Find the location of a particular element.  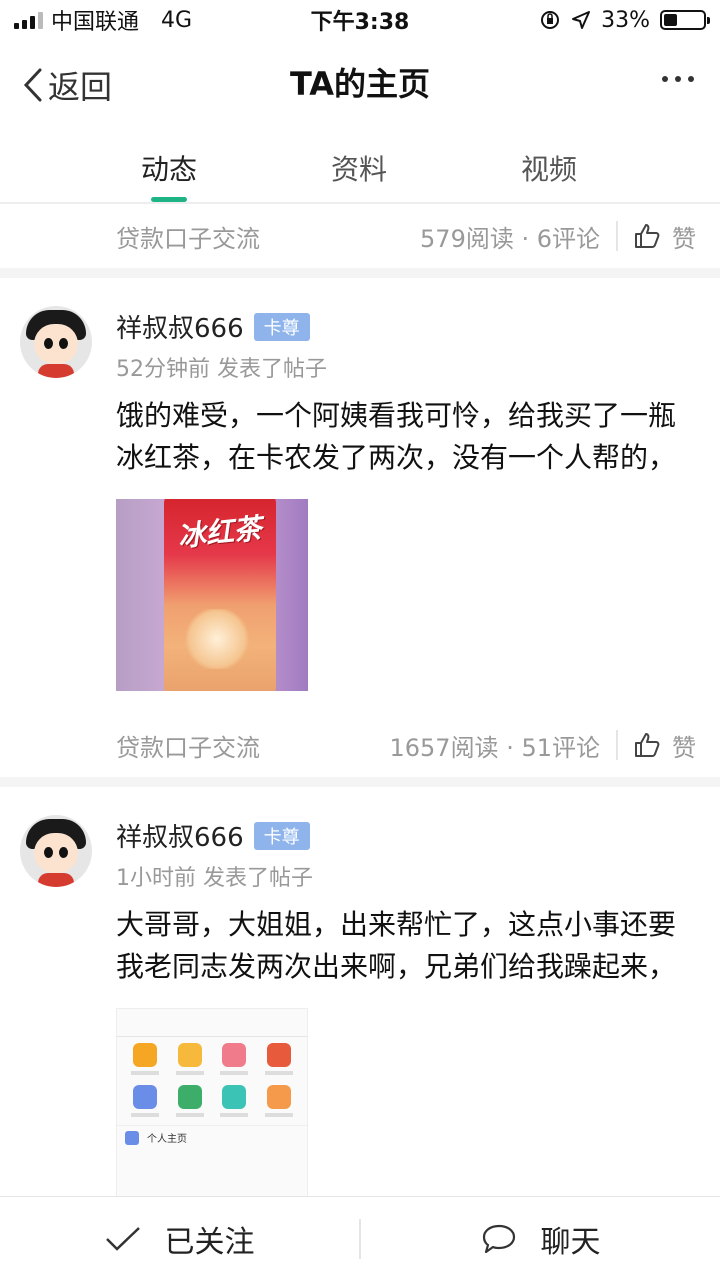

post-meta-row: 贷款口子交流 1657阅读 · 51评论 赞 is located at coordinates (360, 750).